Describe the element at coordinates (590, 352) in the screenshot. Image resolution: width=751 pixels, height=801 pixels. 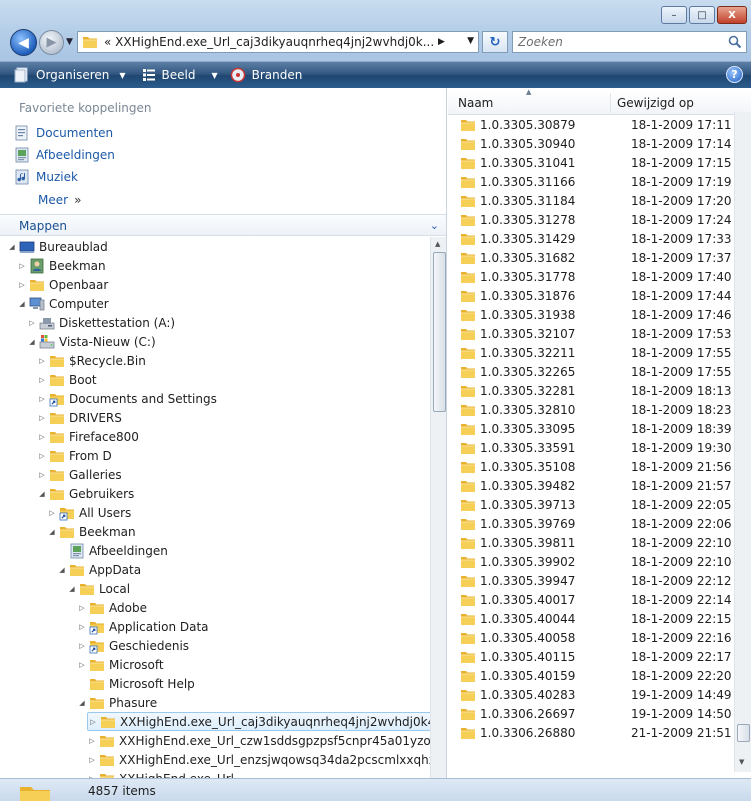
I see `file-row: 1.0.3305.32211 18-1-2009 17:55` at that location.